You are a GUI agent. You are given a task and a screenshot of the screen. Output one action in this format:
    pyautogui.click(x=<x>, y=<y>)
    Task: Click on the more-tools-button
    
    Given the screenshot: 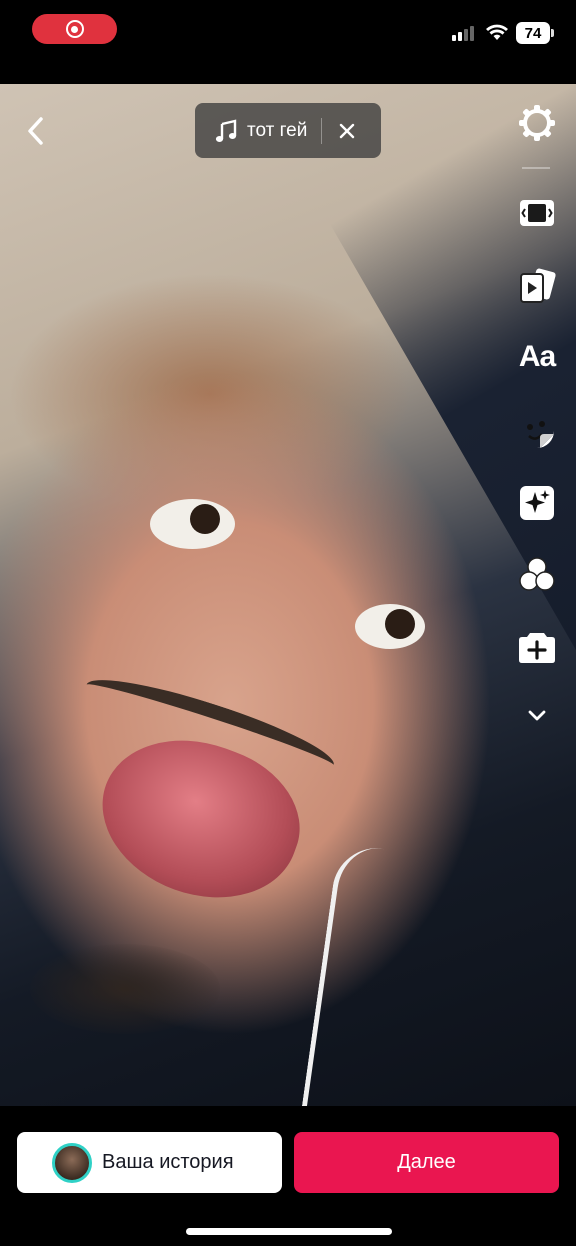 What is the action you would take?
    pyautogui.click(x=537, y=715)
    